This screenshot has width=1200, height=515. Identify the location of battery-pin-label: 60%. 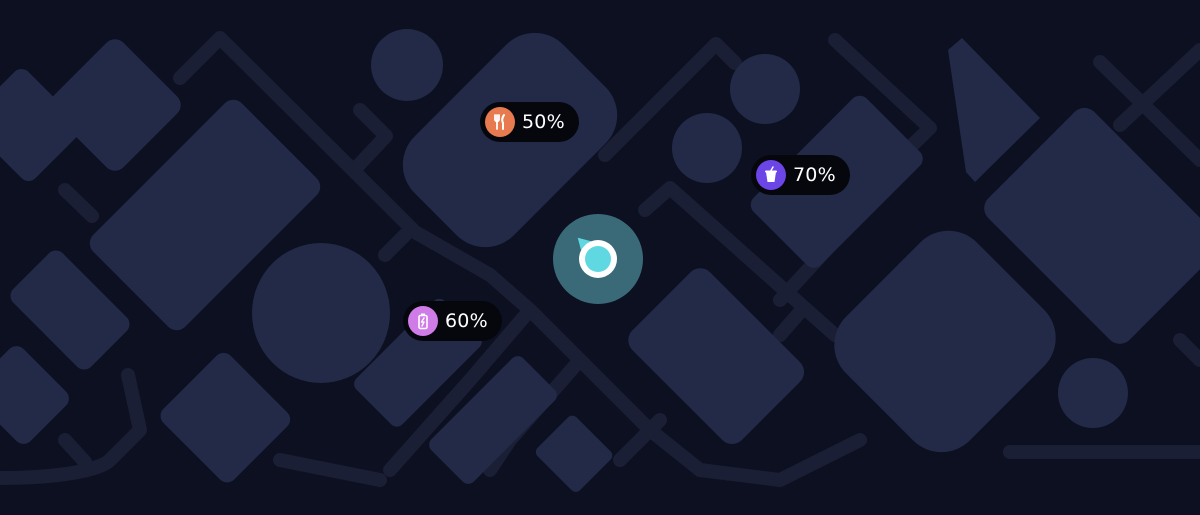
(466, 321).